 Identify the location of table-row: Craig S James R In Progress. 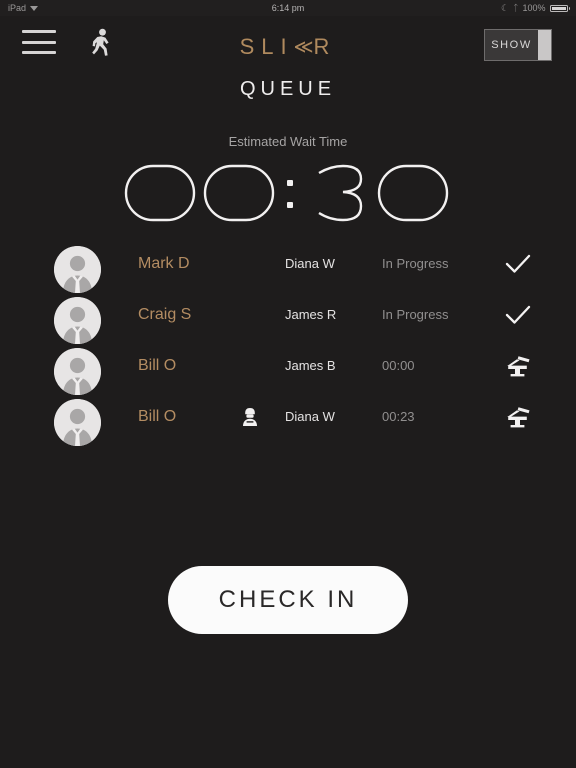
(288, 316).